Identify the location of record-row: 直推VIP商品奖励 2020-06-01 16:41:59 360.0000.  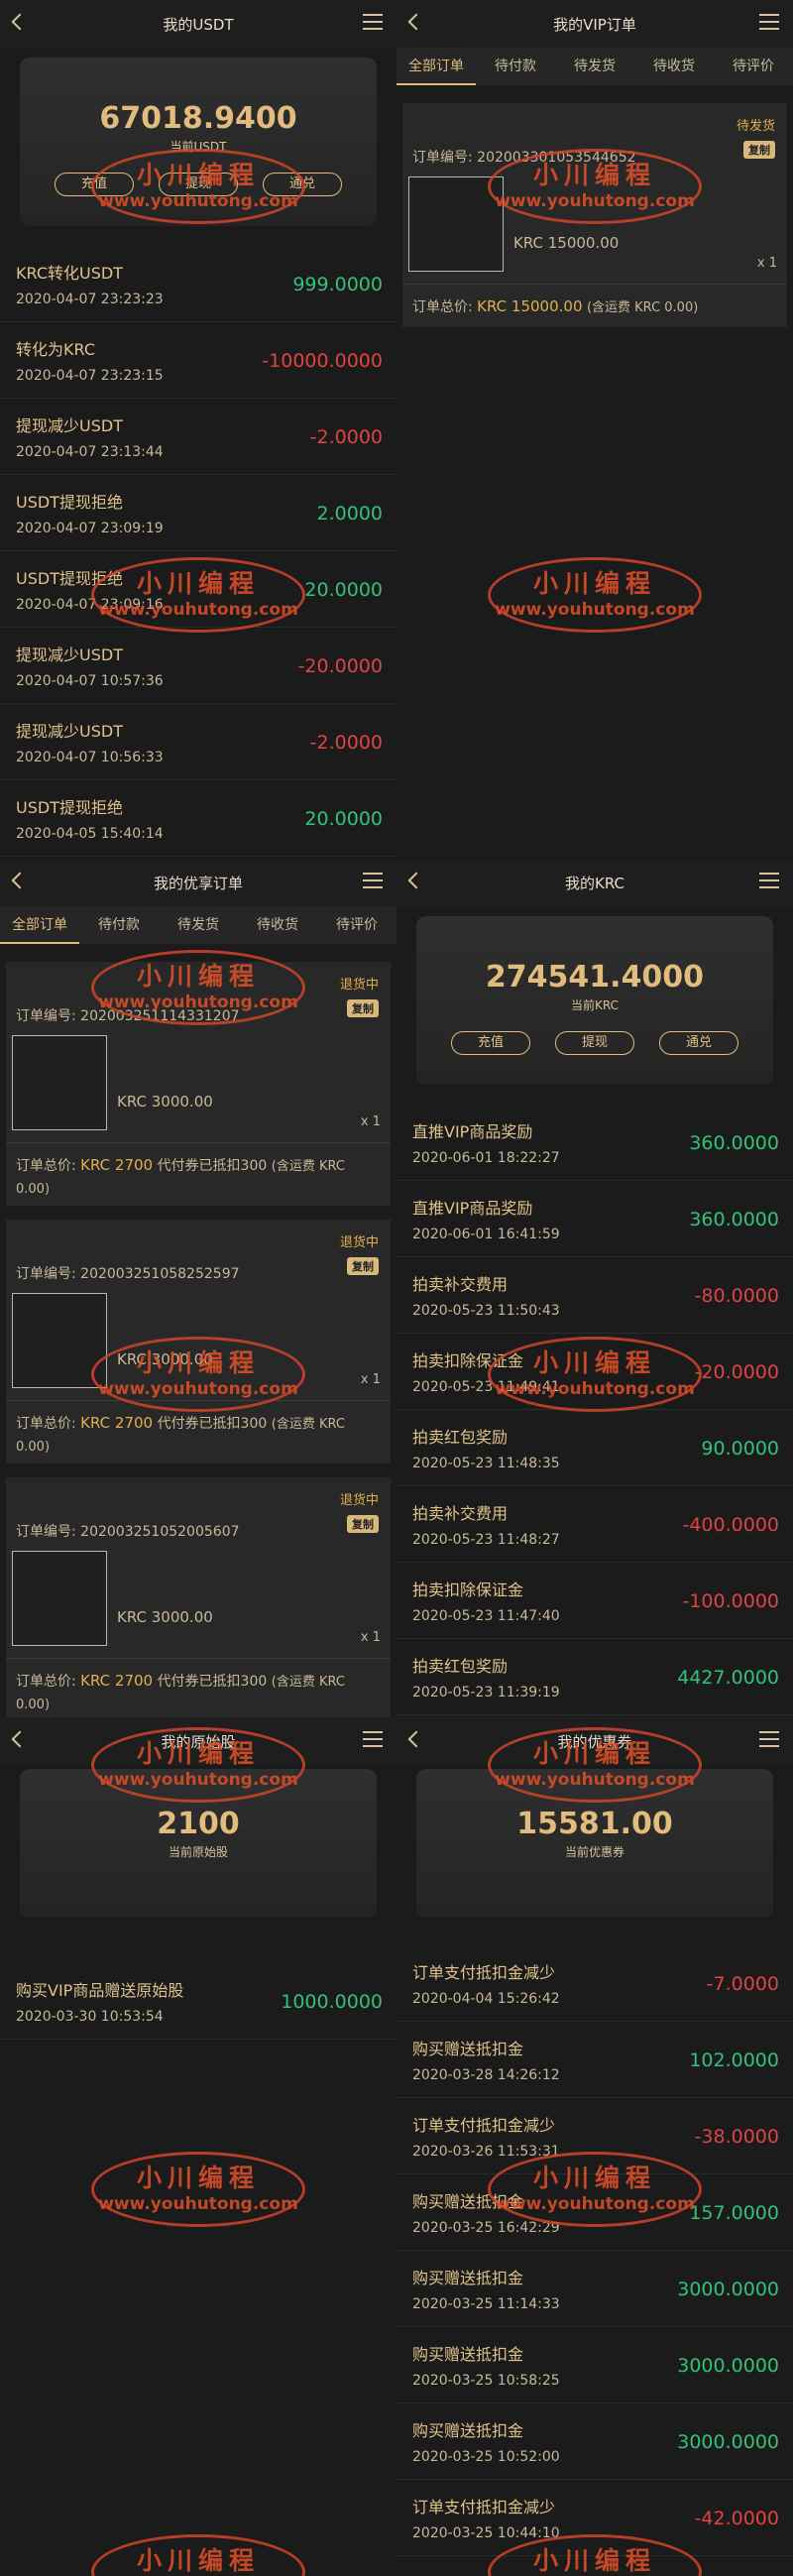
(594, 1219).